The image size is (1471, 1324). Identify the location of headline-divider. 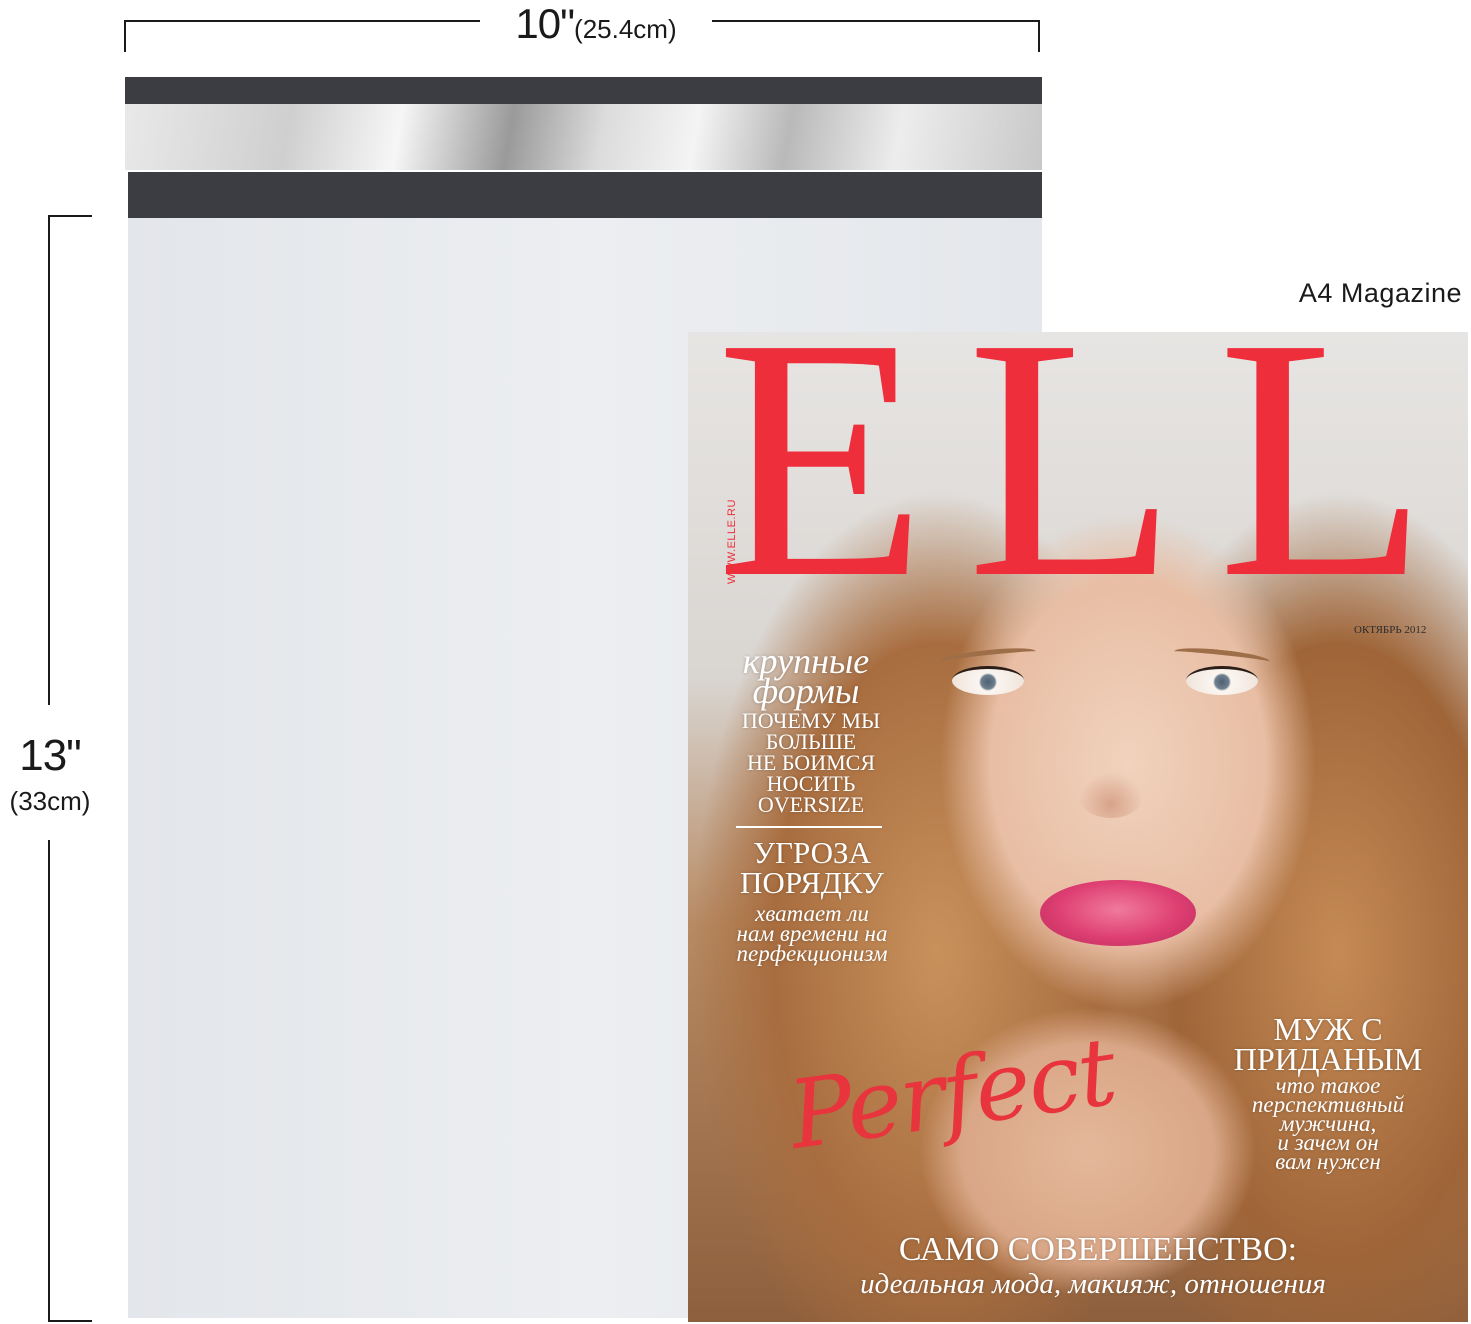
(809, 827).